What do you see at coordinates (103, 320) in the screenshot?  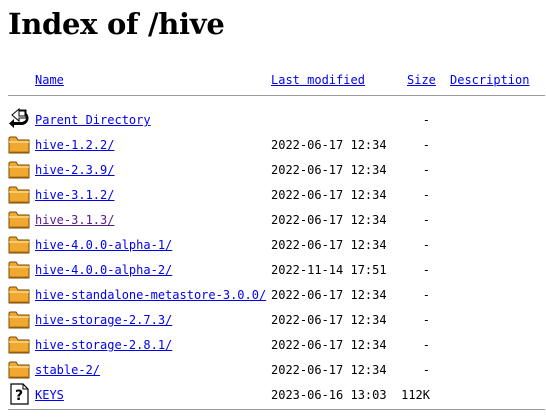 I see `entry-link: hive-storage-2.7.3/` at bounding box center [103, 320].